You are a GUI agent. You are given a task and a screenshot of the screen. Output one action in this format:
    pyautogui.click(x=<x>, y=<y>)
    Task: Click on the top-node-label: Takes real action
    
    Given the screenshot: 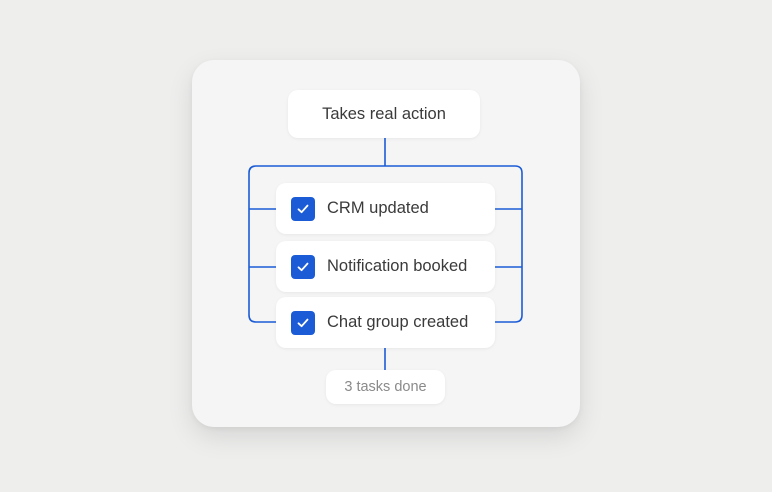 What is the action you would take?
    pyautogui.click(x=384, y=113)
    